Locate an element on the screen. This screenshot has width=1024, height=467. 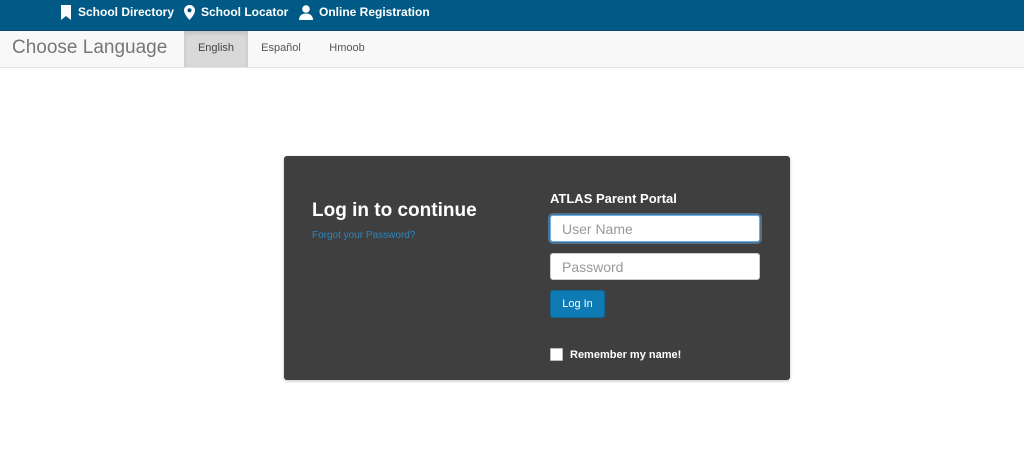
checkbox-box is located at coordinates (556, 354).